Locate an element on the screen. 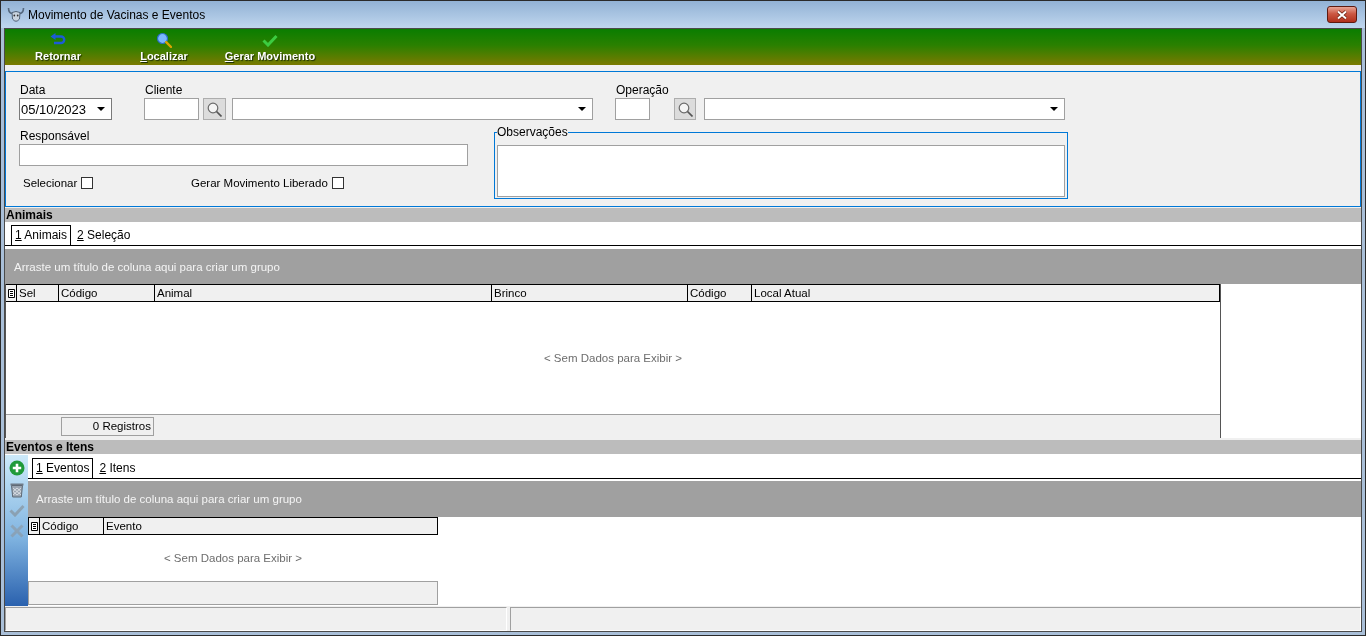 The image size is (1366, 636). trash-icon is located at coordinates (16, 490).